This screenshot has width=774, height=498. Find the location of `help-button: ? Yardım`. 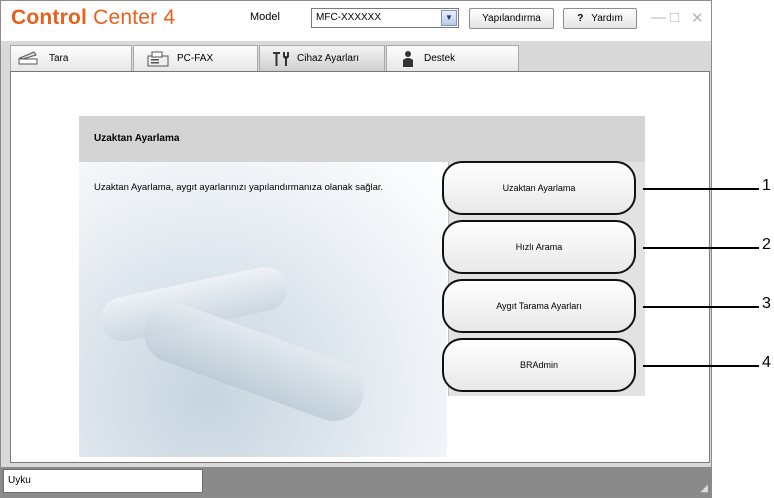

help-button: ? Yardım is located at coordinates (600, 18).